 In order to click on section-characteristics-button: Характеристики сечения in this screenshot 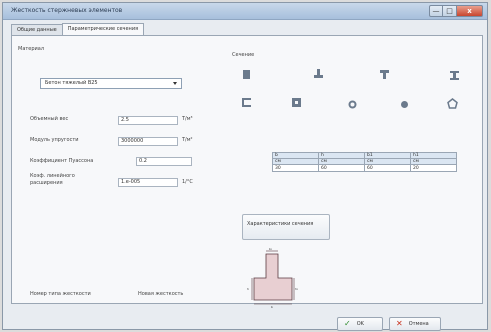, I will do `click(286, 227)`.